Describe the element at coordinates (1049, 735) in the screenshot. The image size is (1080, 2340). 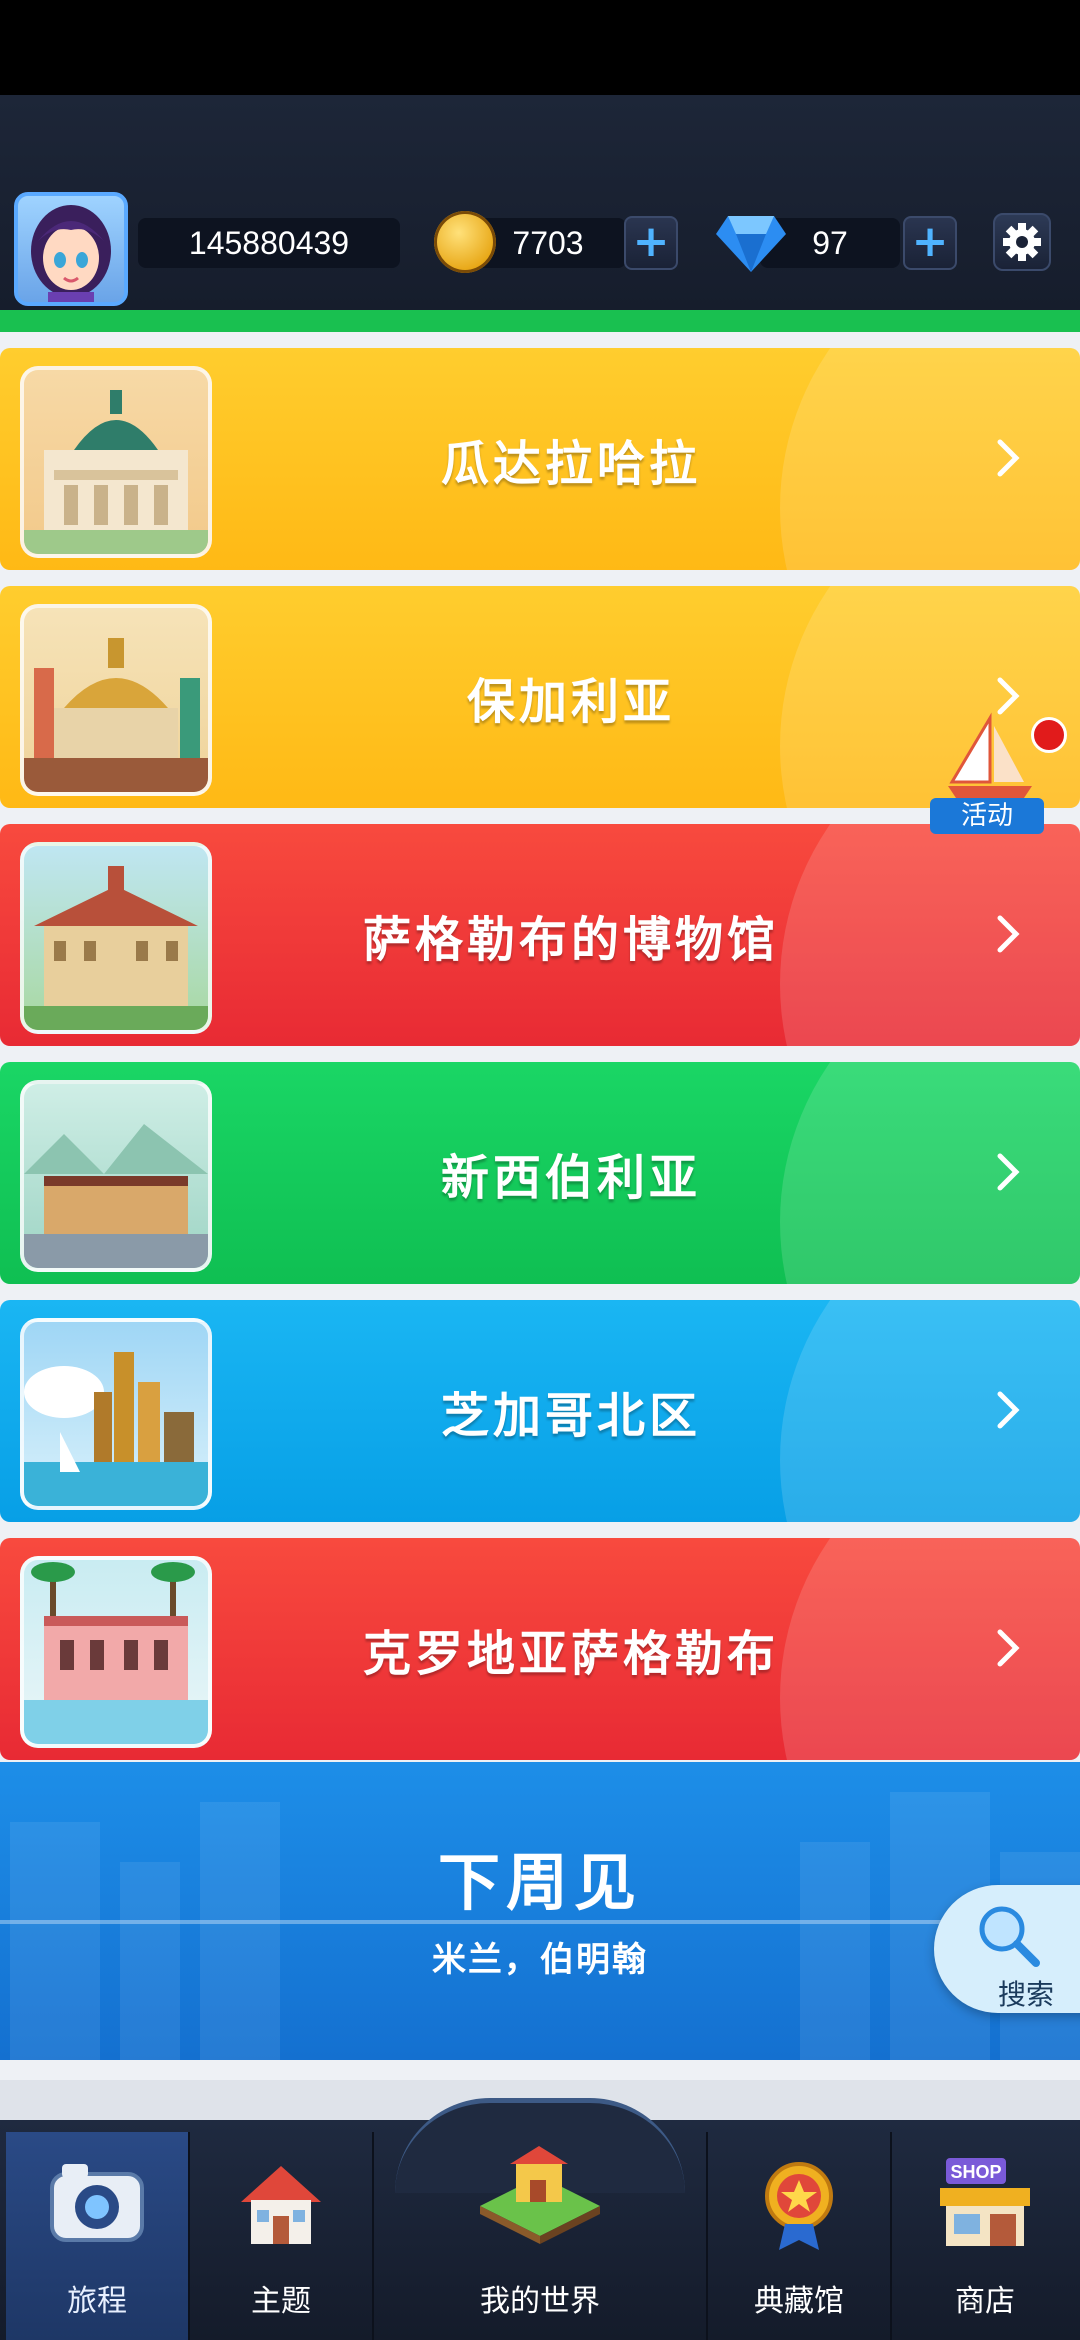
I see `notification-dot` at that location.